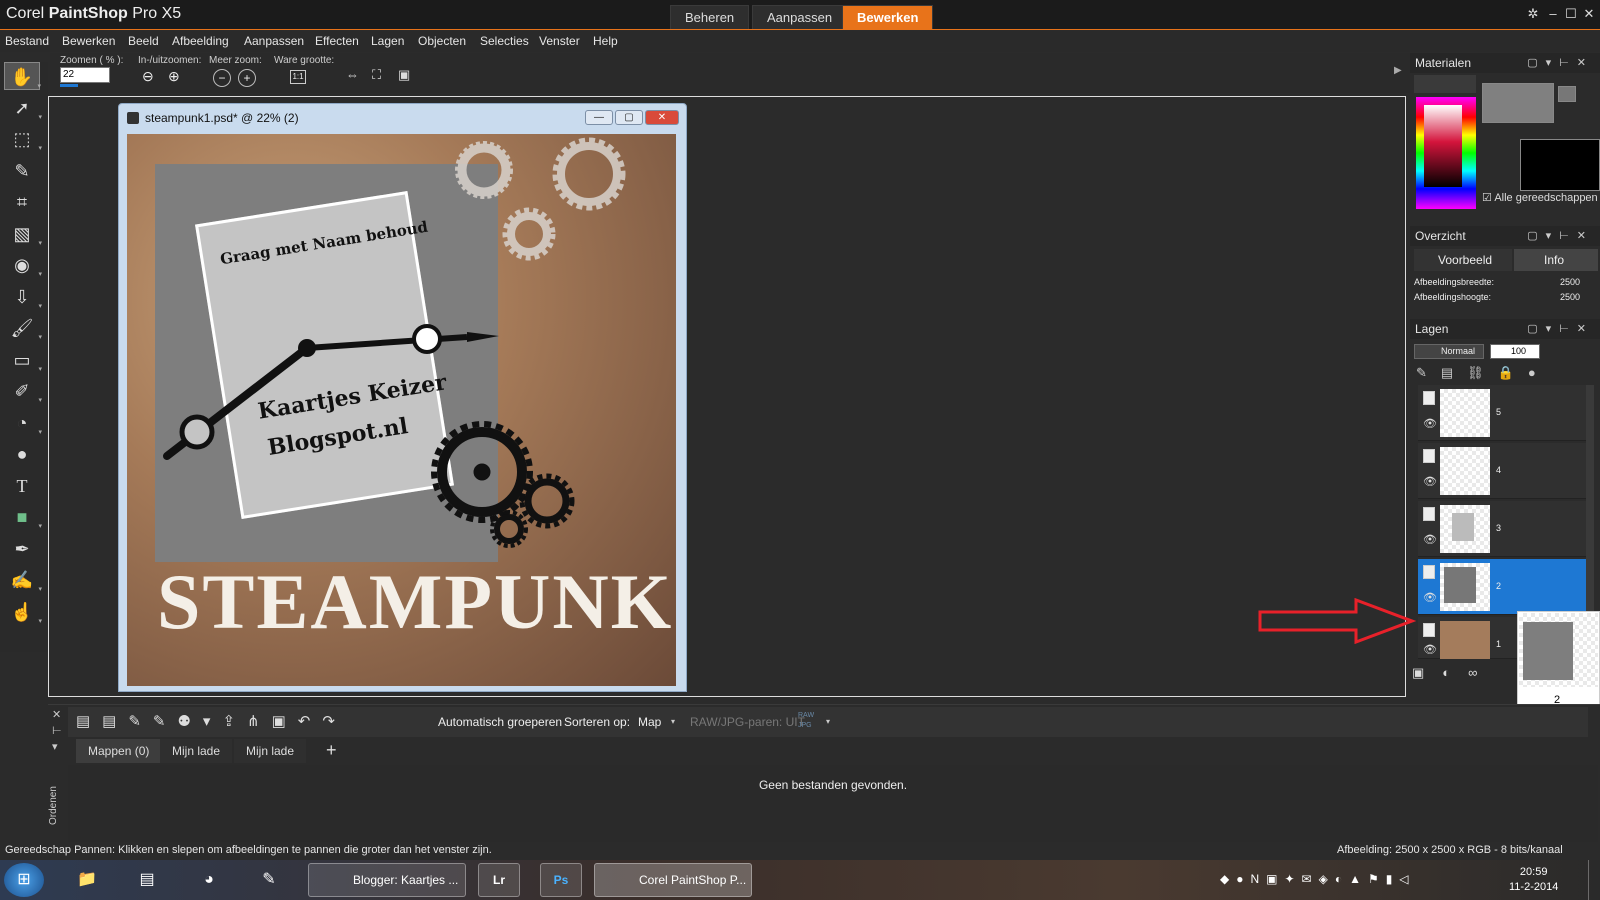  What do you see at coordinates (1540, 197) in the screenshot?
I see `all-tools-checkbox: ☑ Alle gereedschappen` at bounding box center [1540, 197].